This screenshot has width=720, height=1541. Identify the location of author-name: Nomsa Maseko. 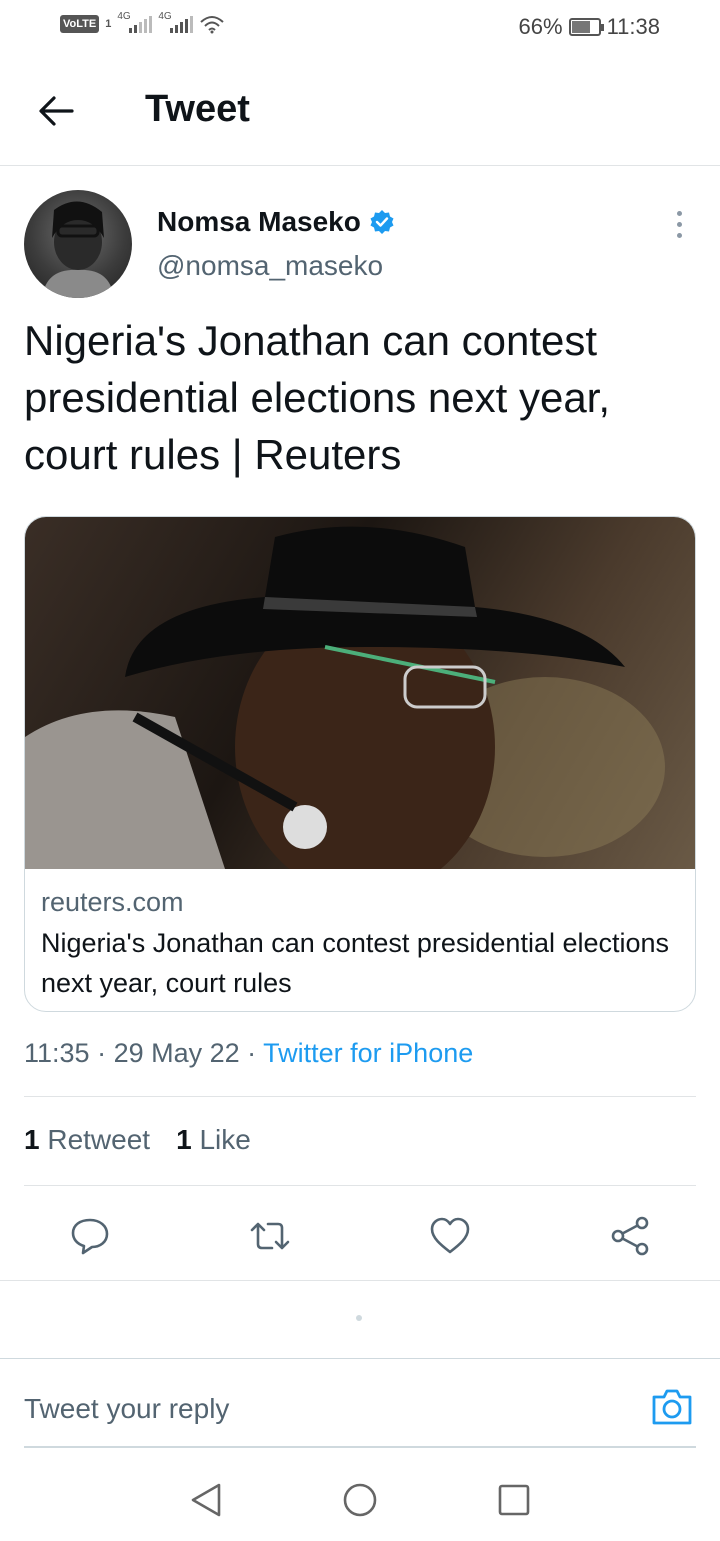
(276, 222).